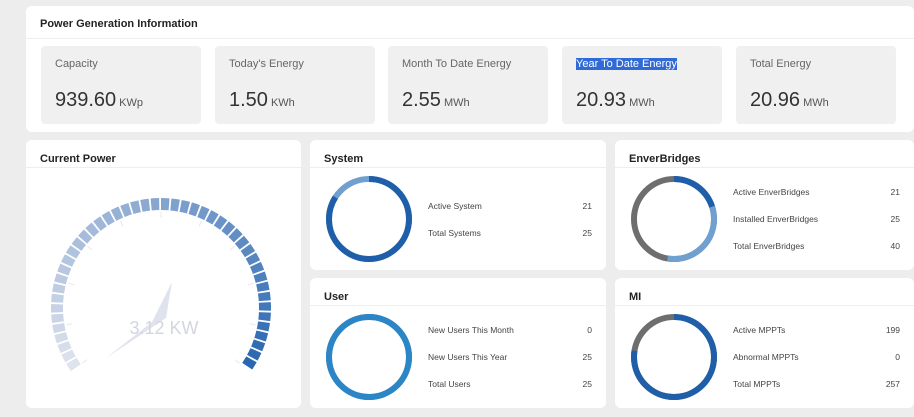 This screenshot has height=417, width=914. Describe the element at coordinates (76, 64) in the screenshot. I see `capacity-label: Capacity` at that location.